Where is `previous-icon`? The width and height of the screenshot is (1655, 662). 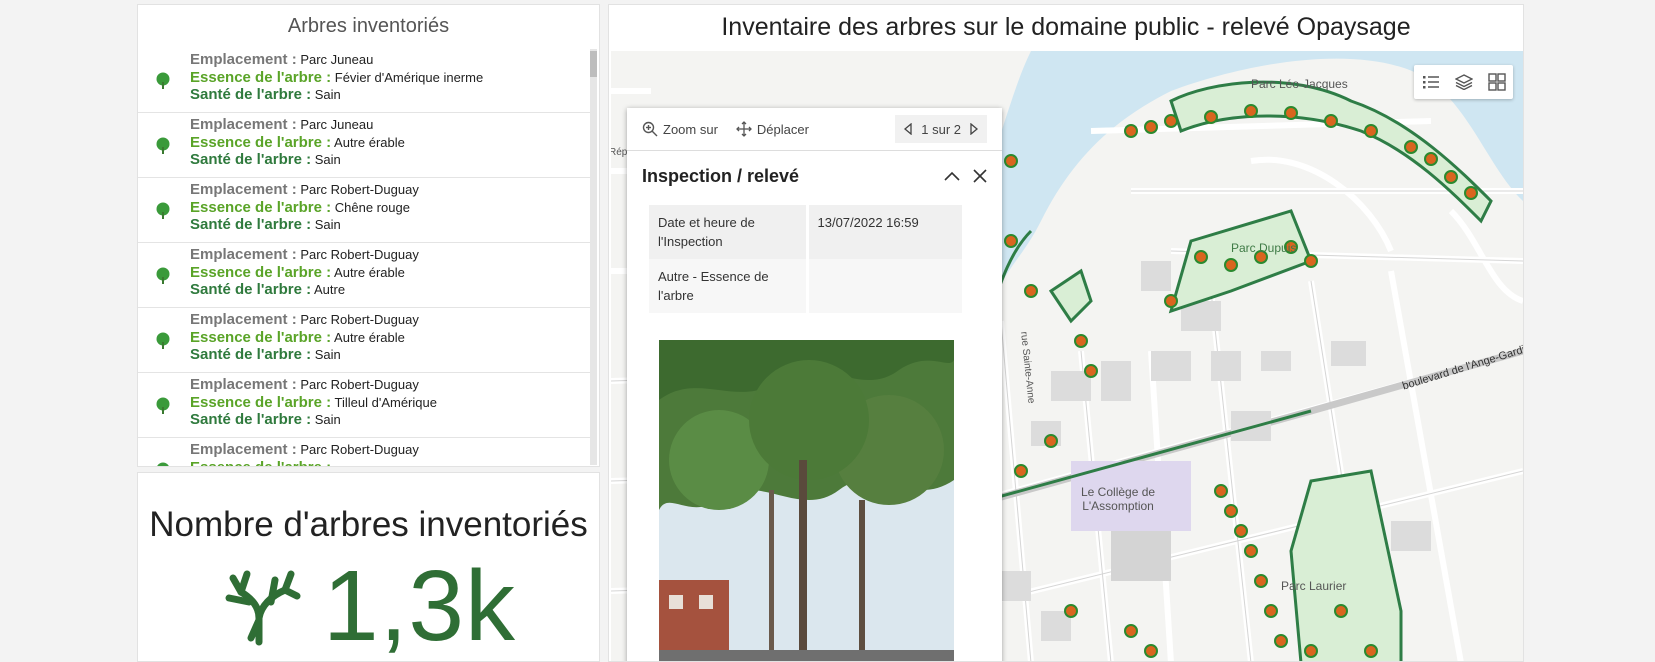 previous-icon is located at coordinates (908, 129).